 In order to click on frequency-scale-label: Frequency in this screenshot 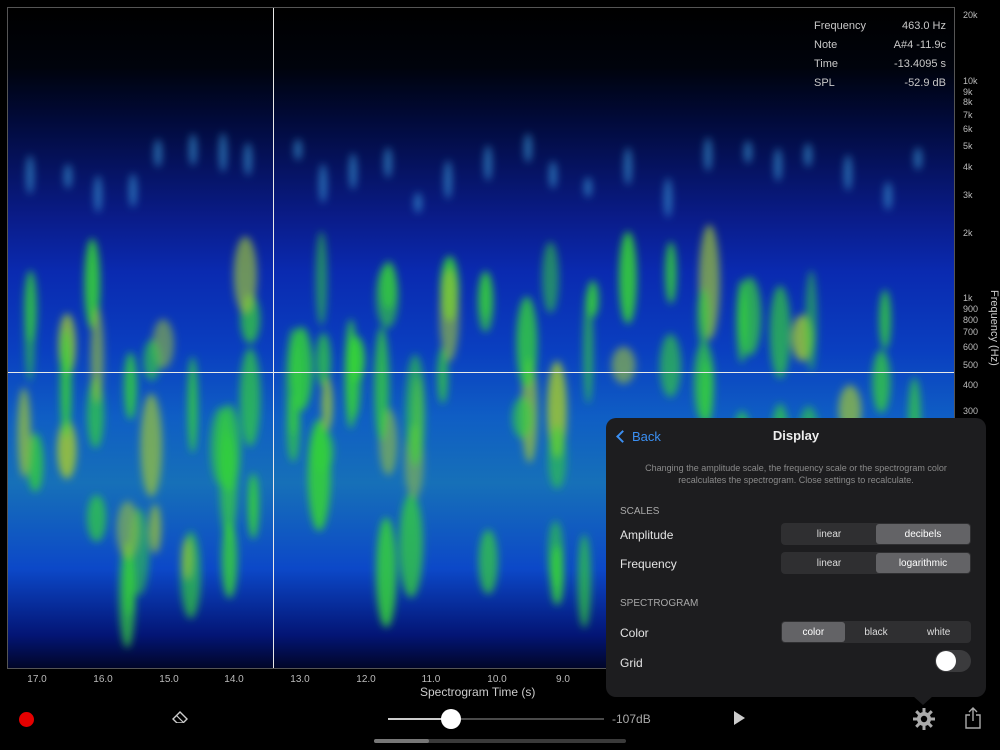, I will do `click(648, 564)`.